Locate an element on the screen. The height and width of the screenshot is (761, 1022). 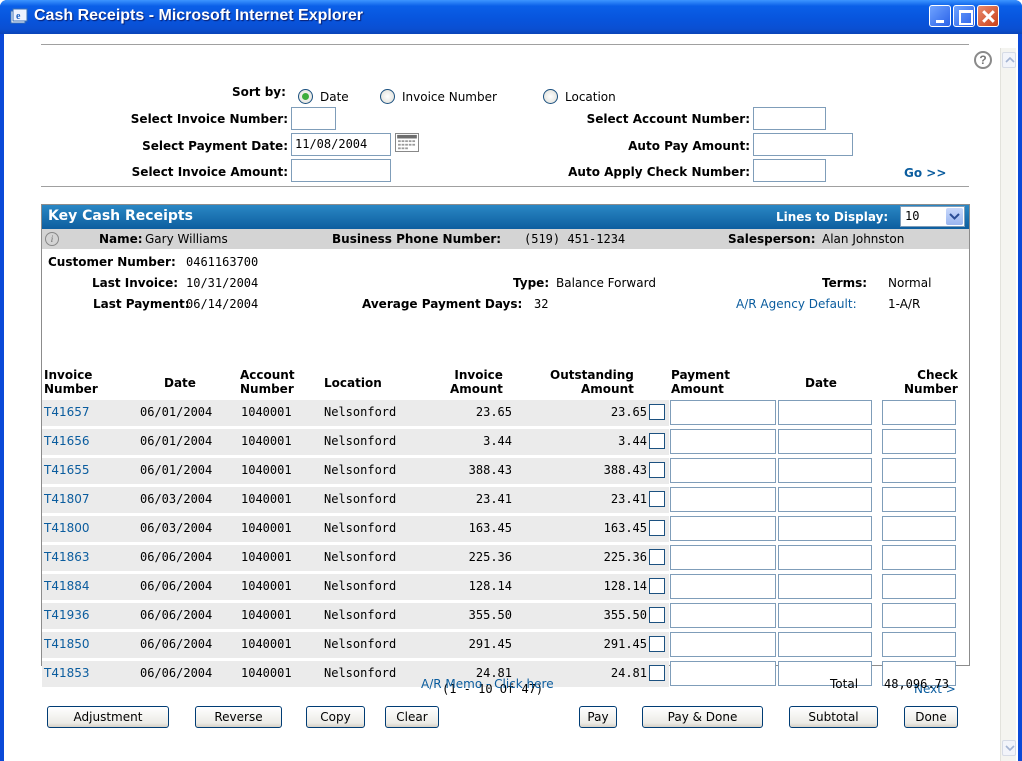
adjustment-button: Adjustment is located at coordinates (108, 717).